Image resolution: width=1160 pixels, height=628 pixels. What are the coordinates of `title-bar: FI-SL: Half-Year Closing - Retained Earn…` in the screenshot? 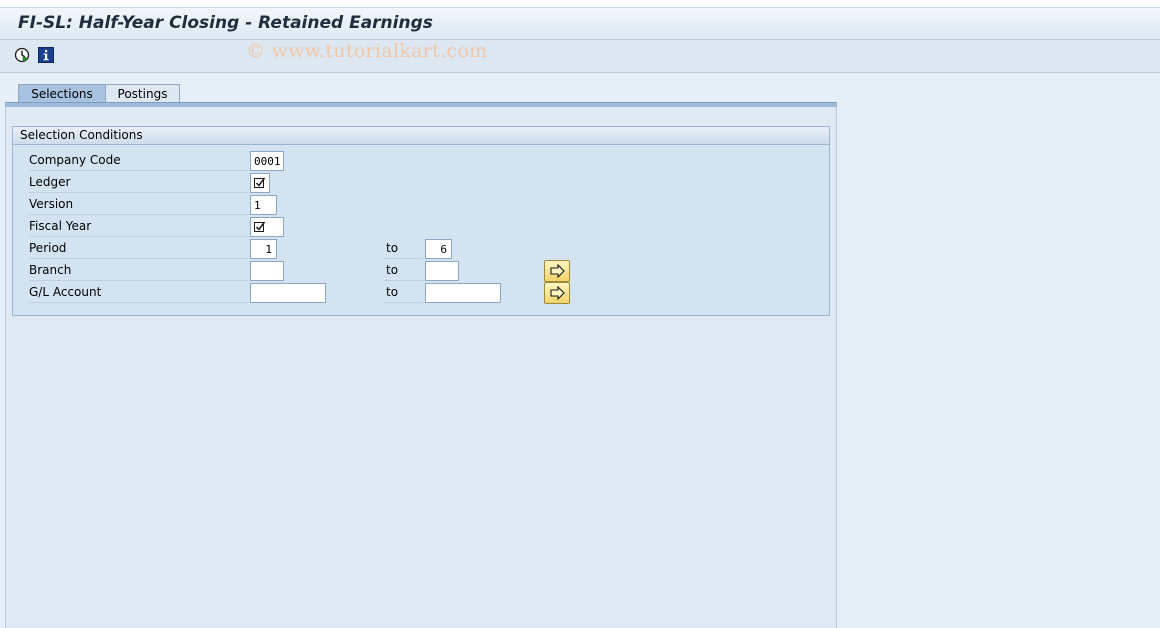 It's located at (580, 24).